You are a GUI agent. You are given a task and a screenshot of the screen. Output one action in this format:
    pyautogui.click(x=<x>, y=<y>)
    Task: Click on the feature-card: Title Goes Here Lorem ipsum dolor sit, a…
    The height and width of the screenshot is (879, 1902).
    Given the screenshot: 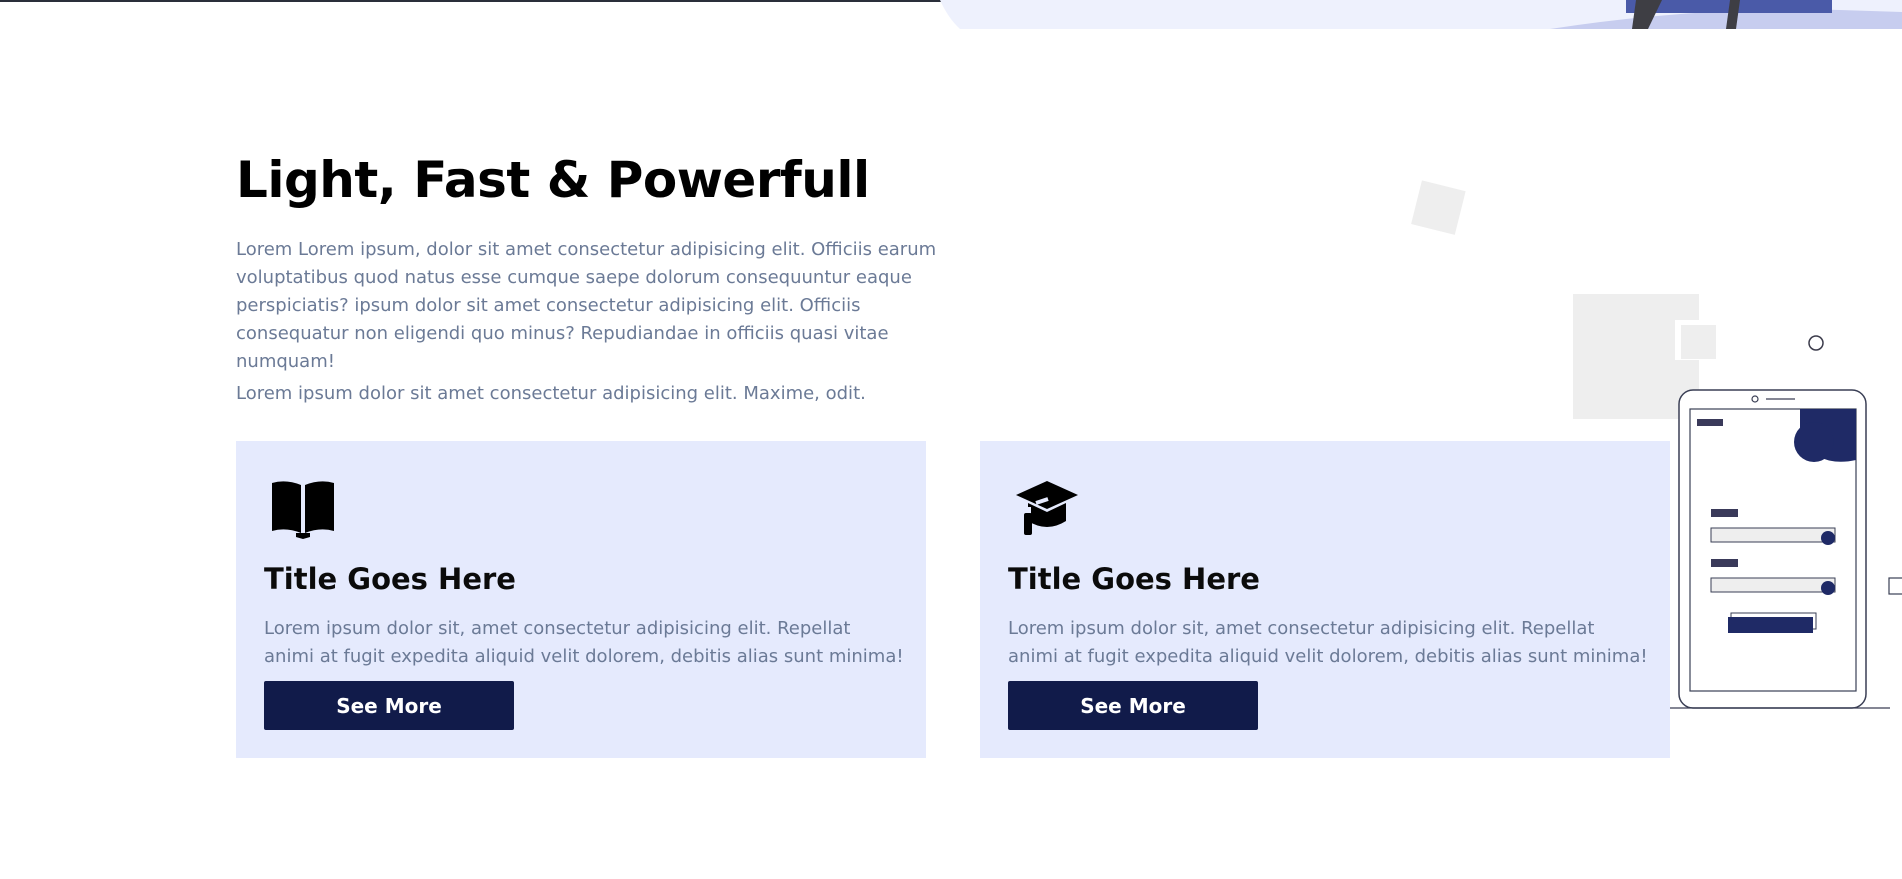 What is the action you would take?
    pyautogui.click(x=581, y=599)
    